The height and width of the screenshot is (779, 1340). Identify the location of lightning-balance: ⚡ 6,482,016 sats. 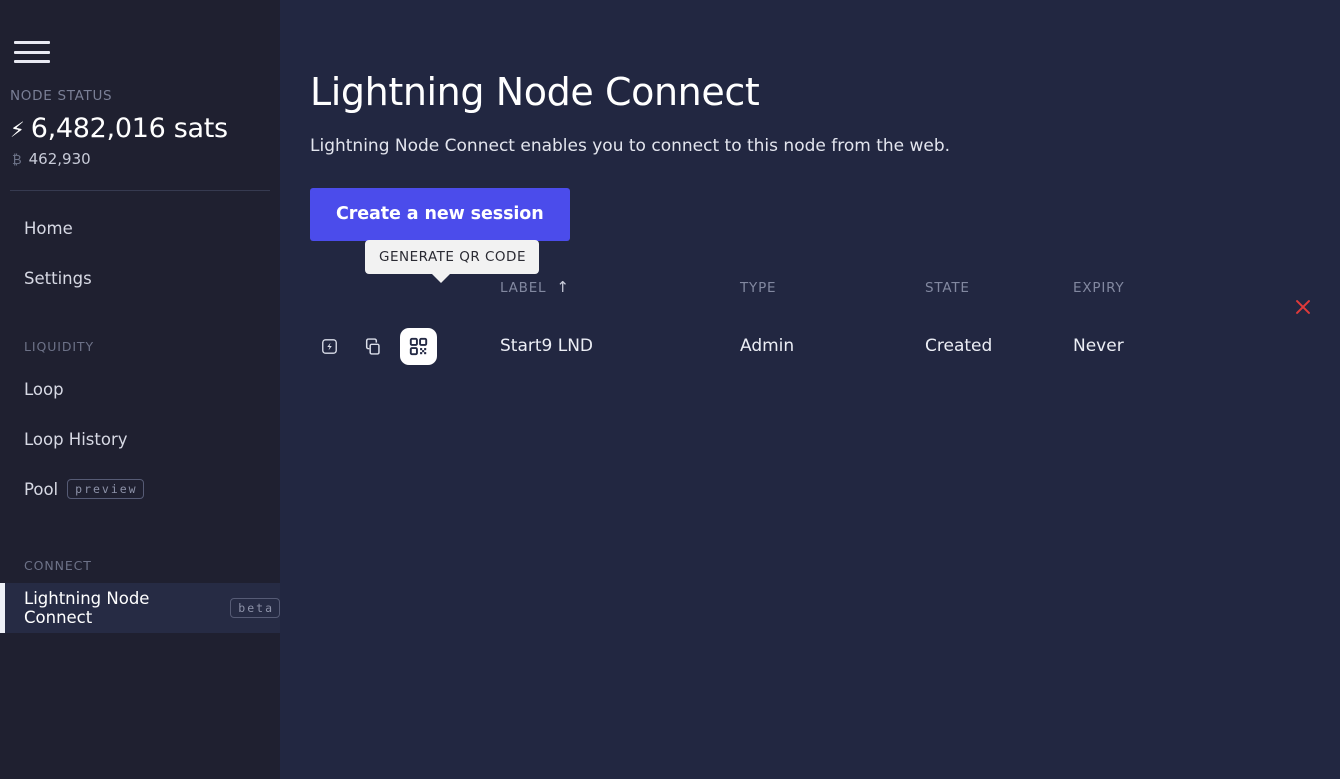
(145, 128).